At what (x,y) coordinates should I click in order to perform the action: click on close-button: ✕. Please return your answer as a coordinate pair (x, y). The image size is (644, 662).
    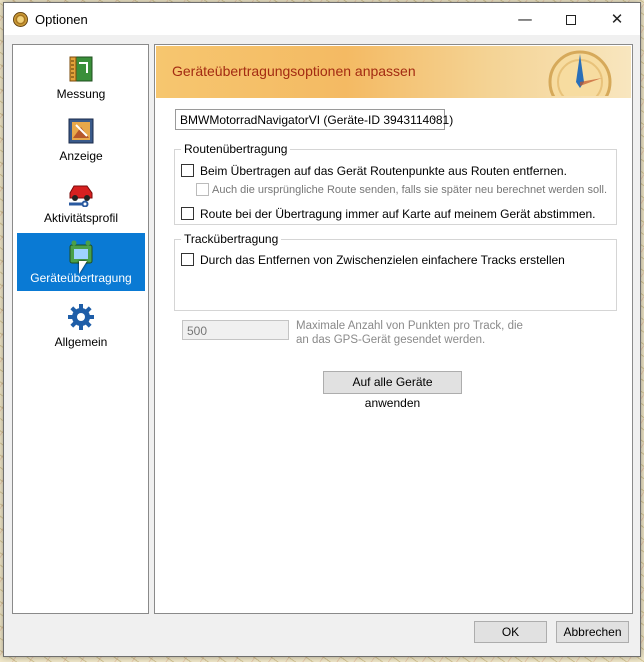
    Looking at the image, I should click on (617, 19).